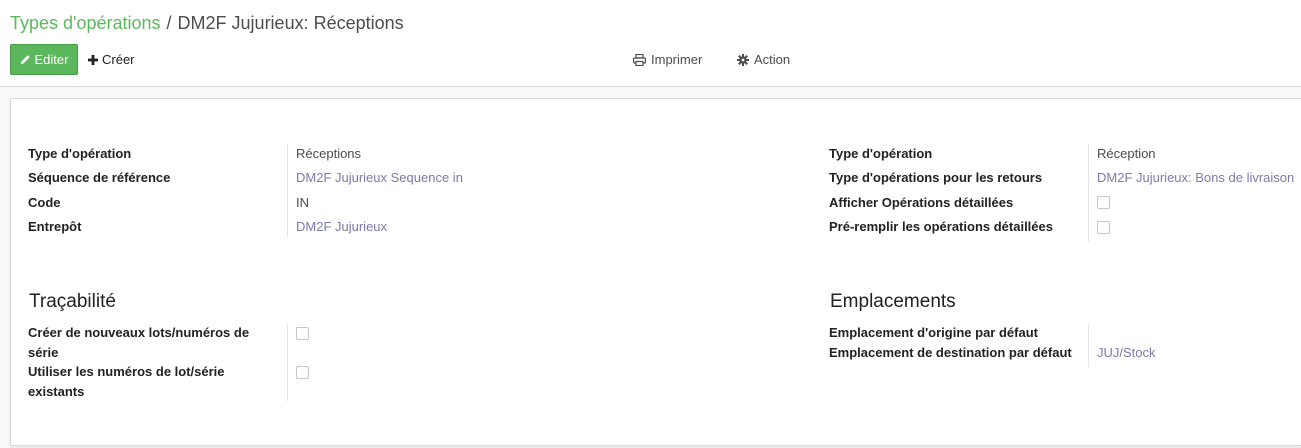  What do you see at coordinates (1088, 193) in the screenshot?
I see `right-group-divider` at bounding box center [1088, 193].